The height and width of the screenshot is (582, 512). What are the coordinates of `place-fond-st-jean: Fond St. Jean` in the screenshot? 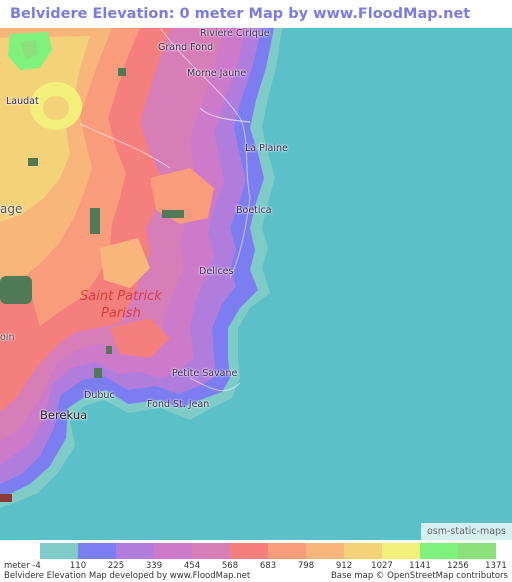 It's located at (178, 404).